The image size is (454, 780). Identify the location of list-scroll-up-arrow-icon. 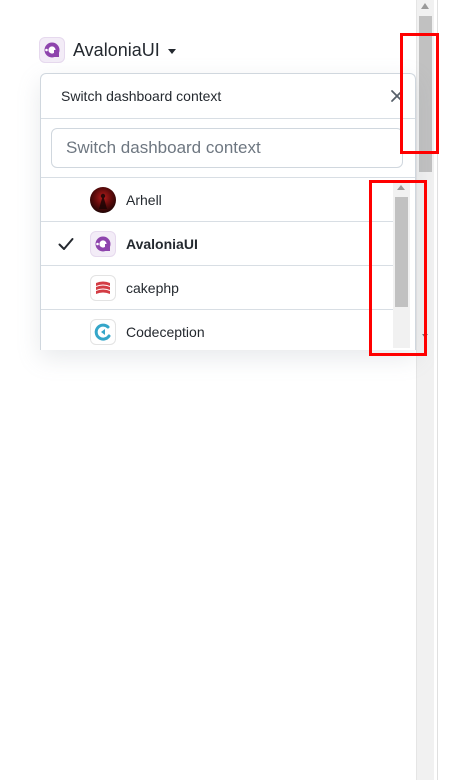
(401, 187).